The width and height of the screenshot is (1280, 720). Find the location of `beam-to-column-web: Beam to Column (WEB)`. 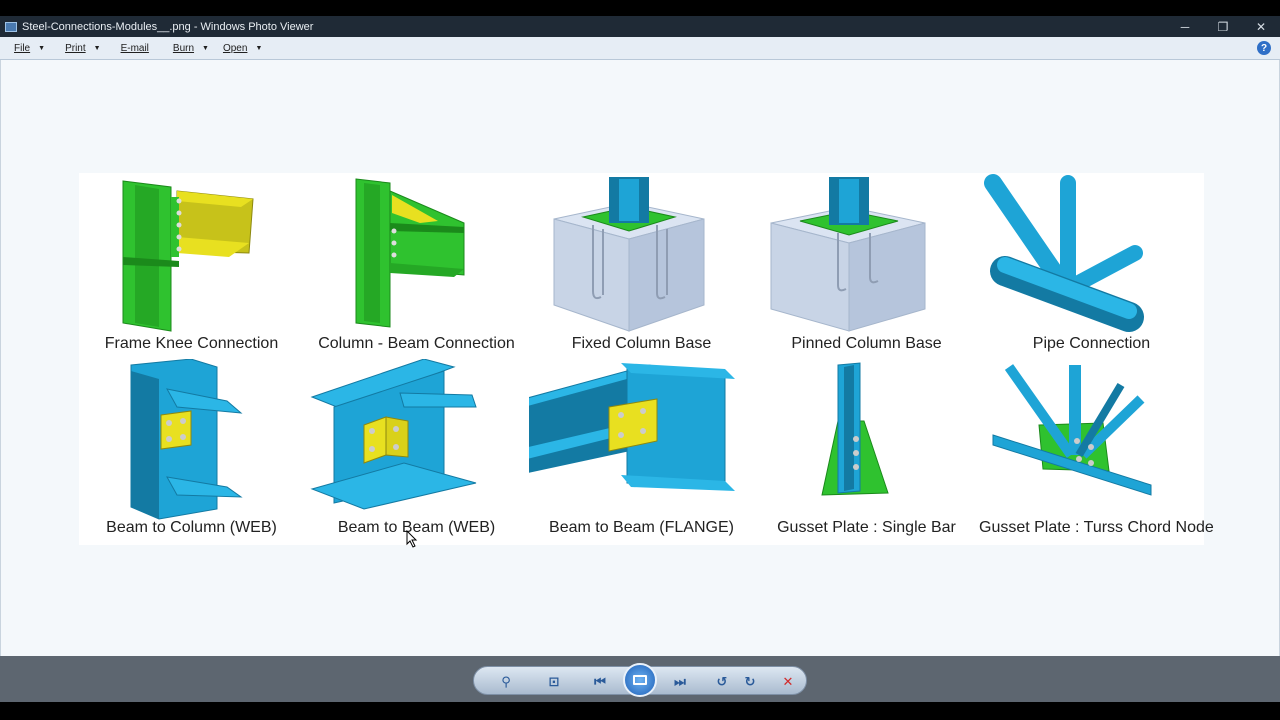

beam-to-column-web: Beam to Column (WEB) is located at coordinates (191, 452).